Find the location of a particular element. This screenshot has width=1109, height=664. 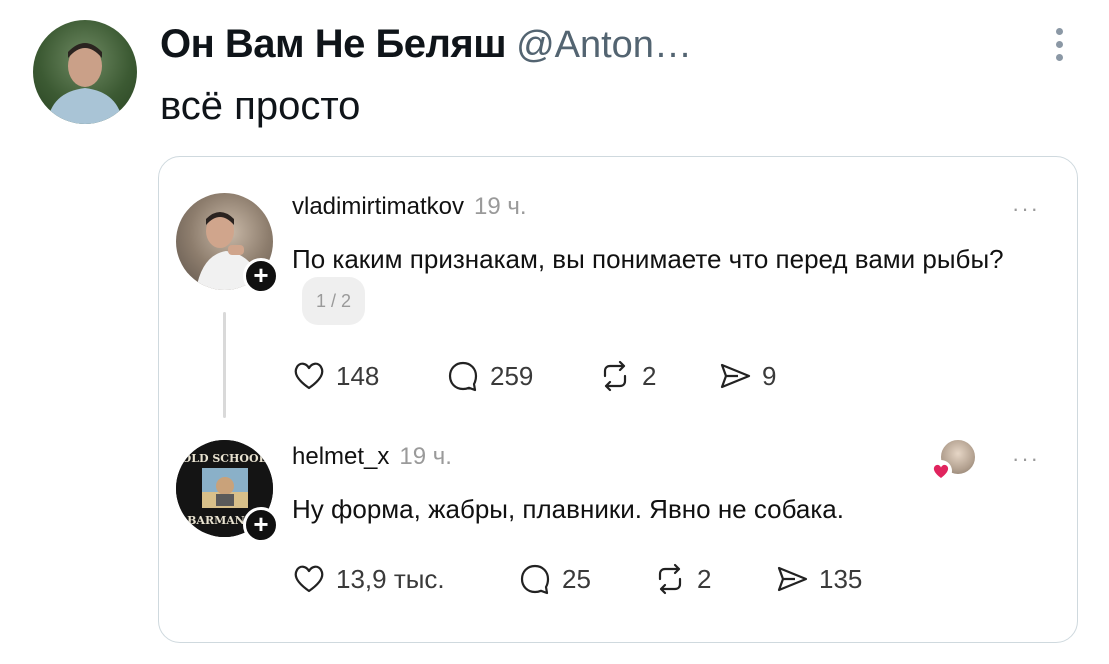

more-vertical-icon is located at coordinates (1059, 48).